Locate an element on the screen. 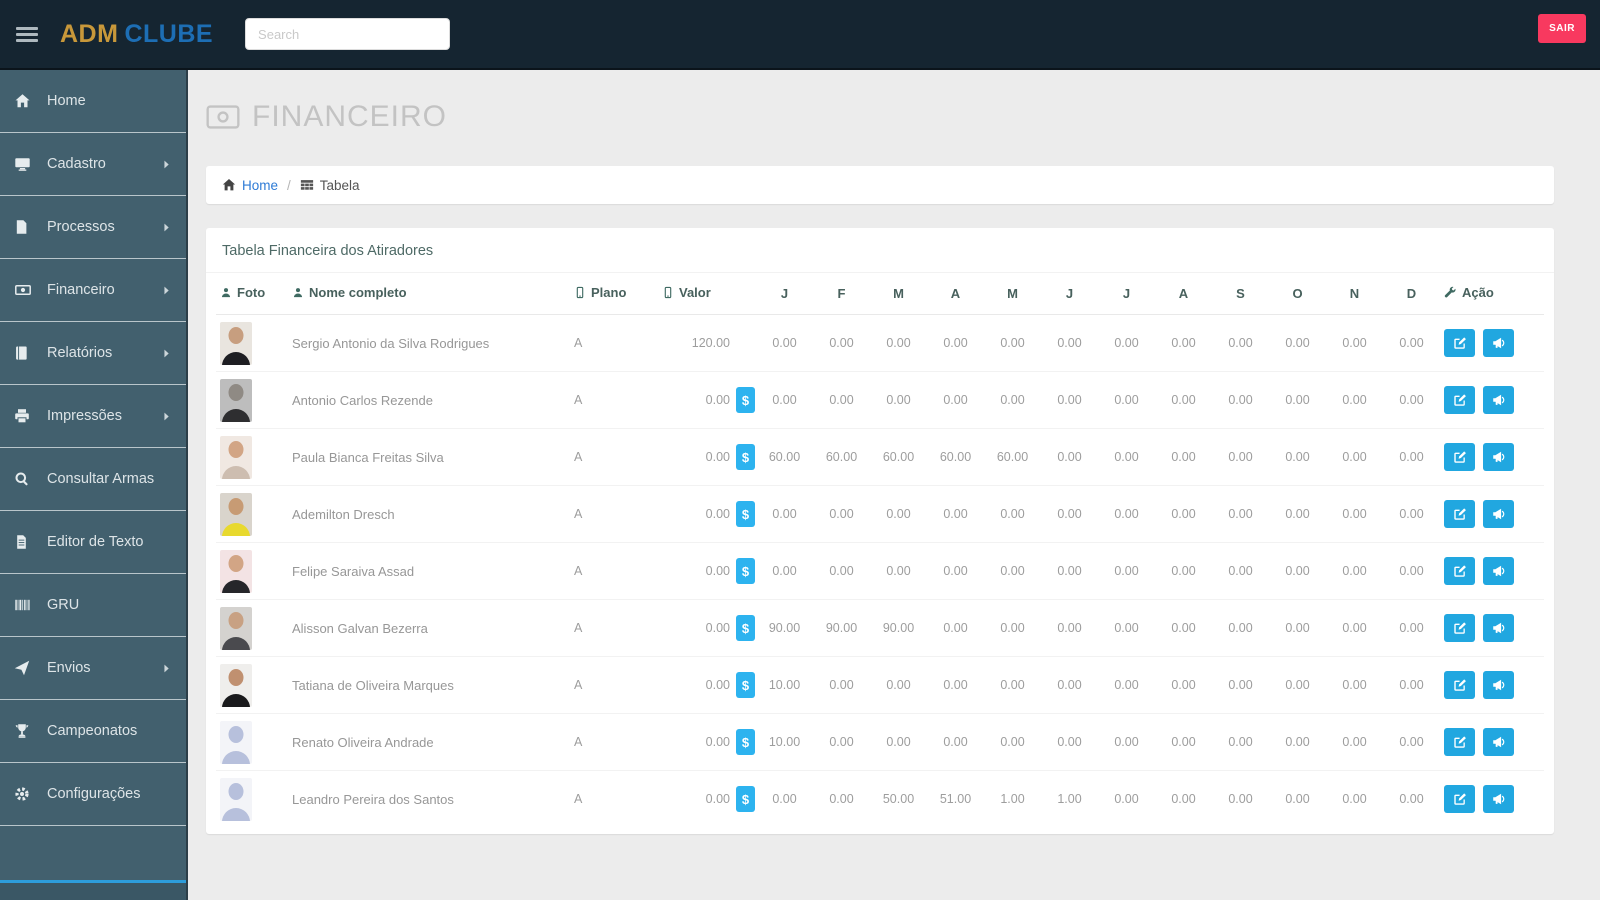 The image size is (1600, 900). sidebar-item-label: Campeonatos is located at coordinates (92, 731).